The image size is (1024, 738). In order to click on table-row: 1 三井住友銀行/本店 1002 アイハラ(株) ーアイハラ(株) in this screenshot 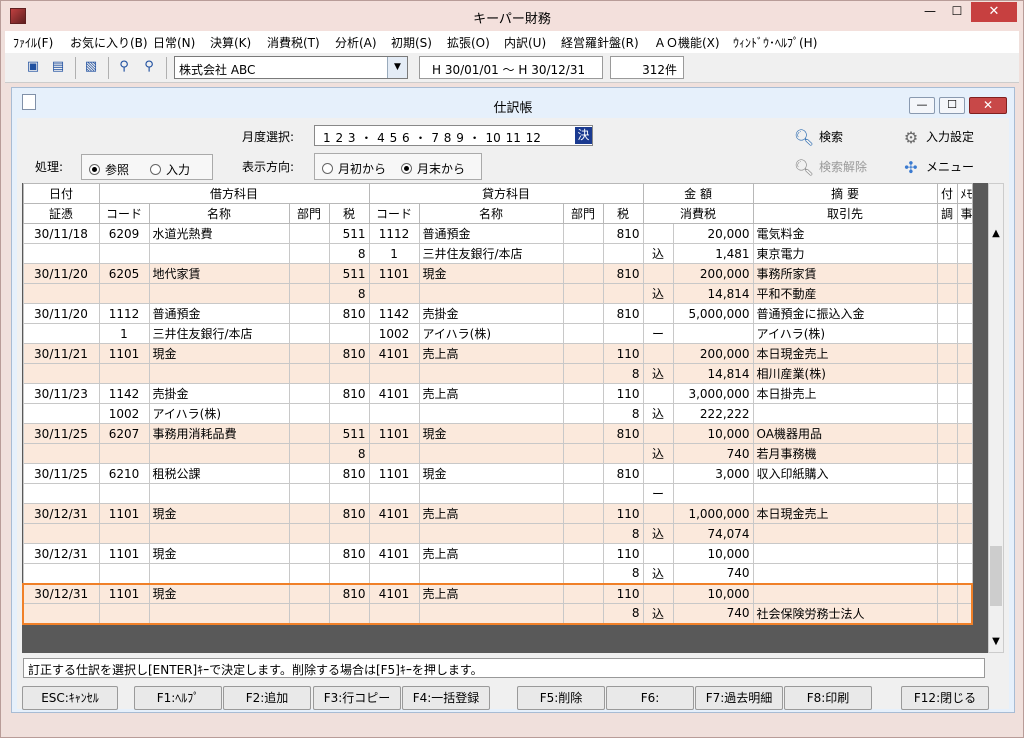, I will do `click(497, 333)`.